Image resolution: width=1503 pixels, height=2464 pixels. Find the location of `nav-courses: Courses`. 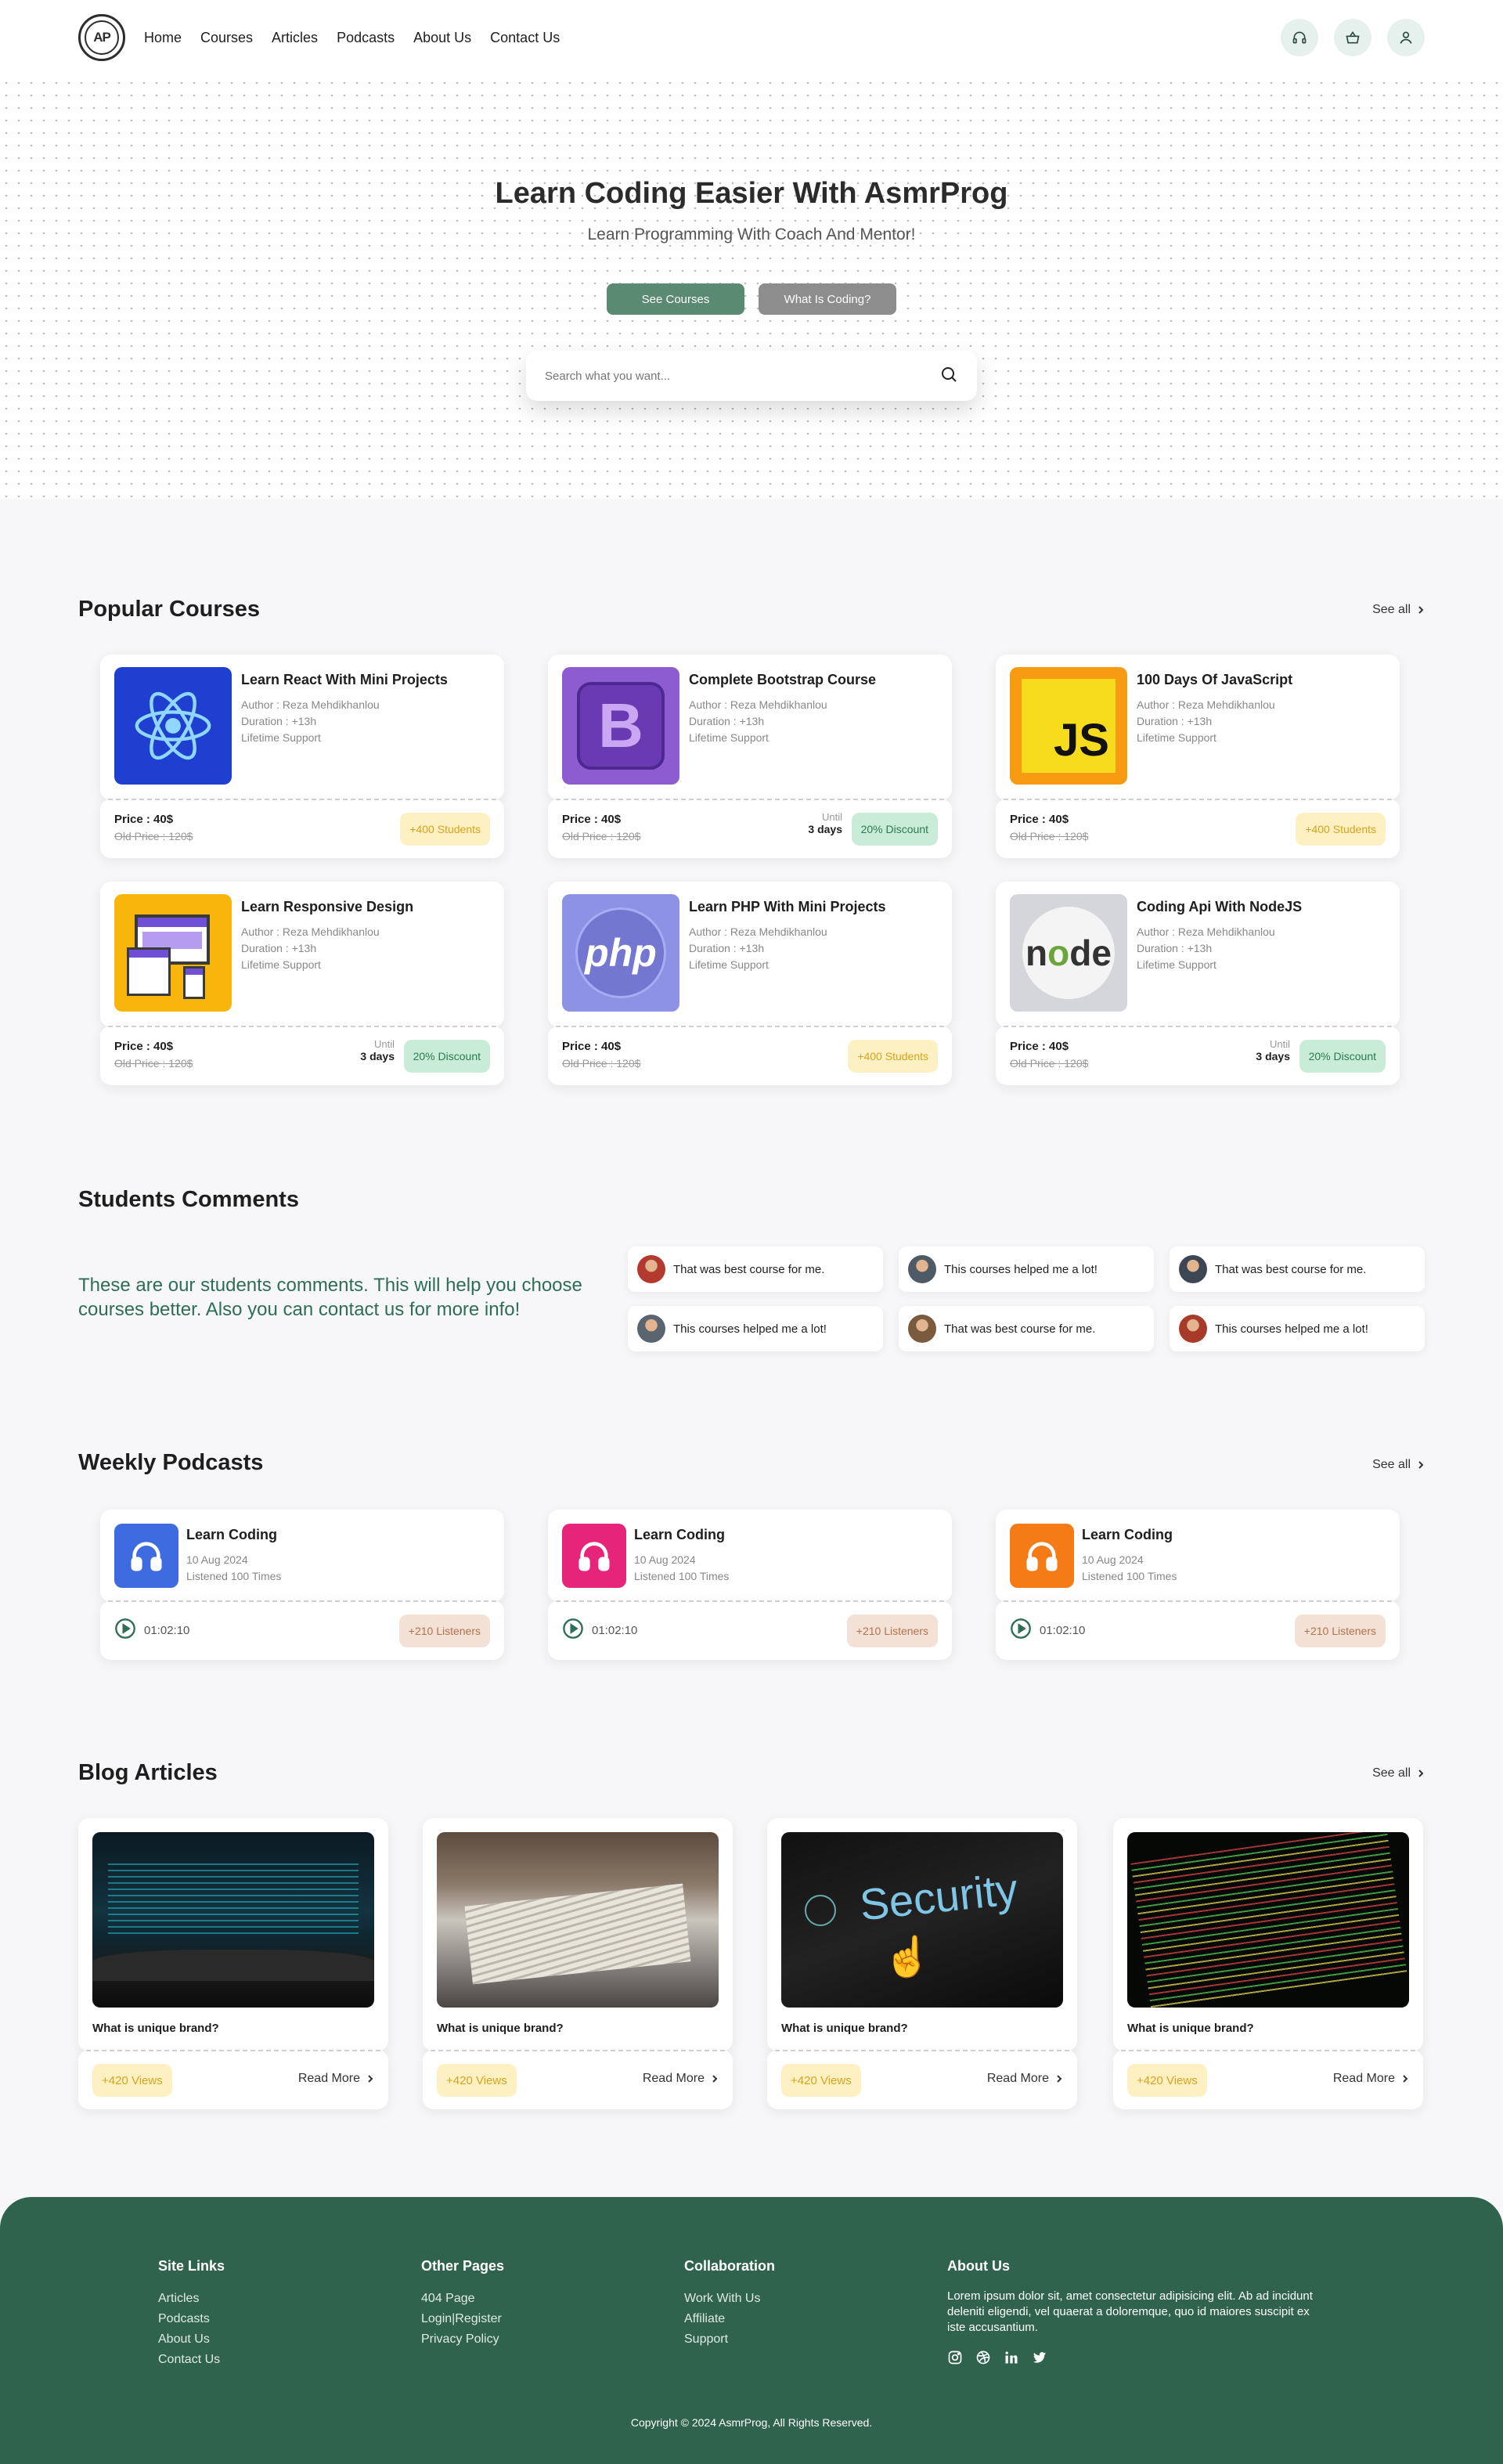

nav-courses: Courses is located at coordinates (226, 38).